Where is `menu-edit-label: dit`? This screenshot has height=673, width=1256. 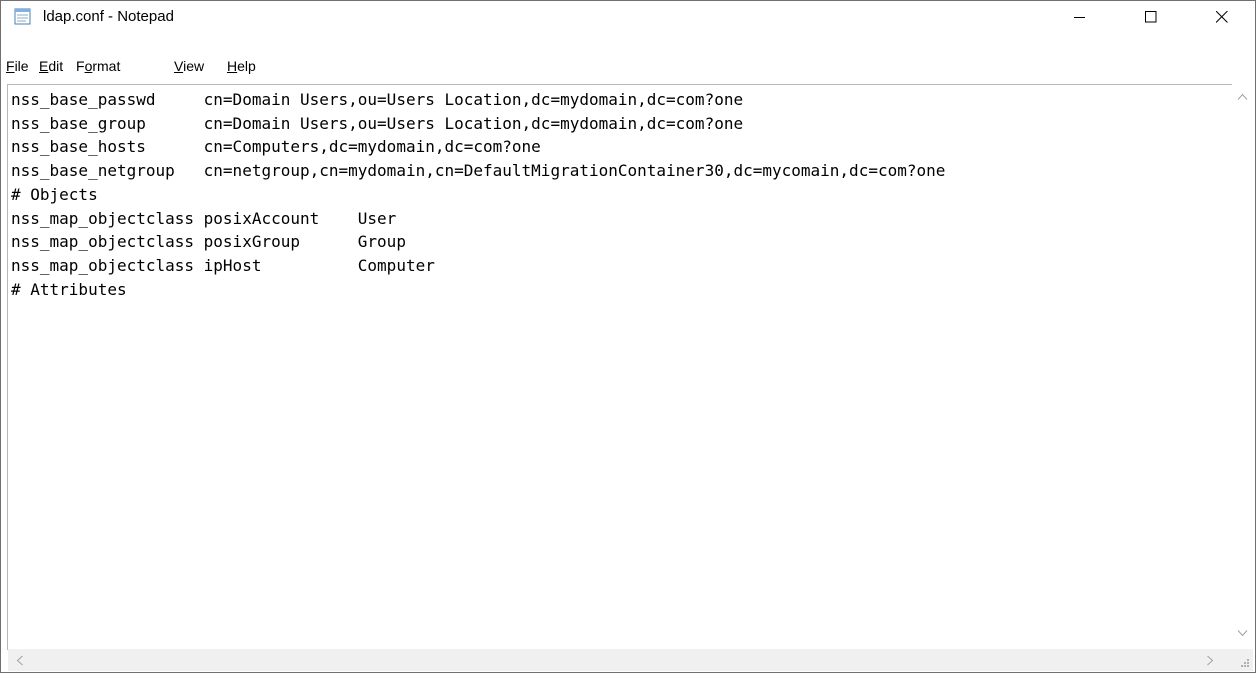 menu-edit-label: dit is located at coordinates (56, 66).